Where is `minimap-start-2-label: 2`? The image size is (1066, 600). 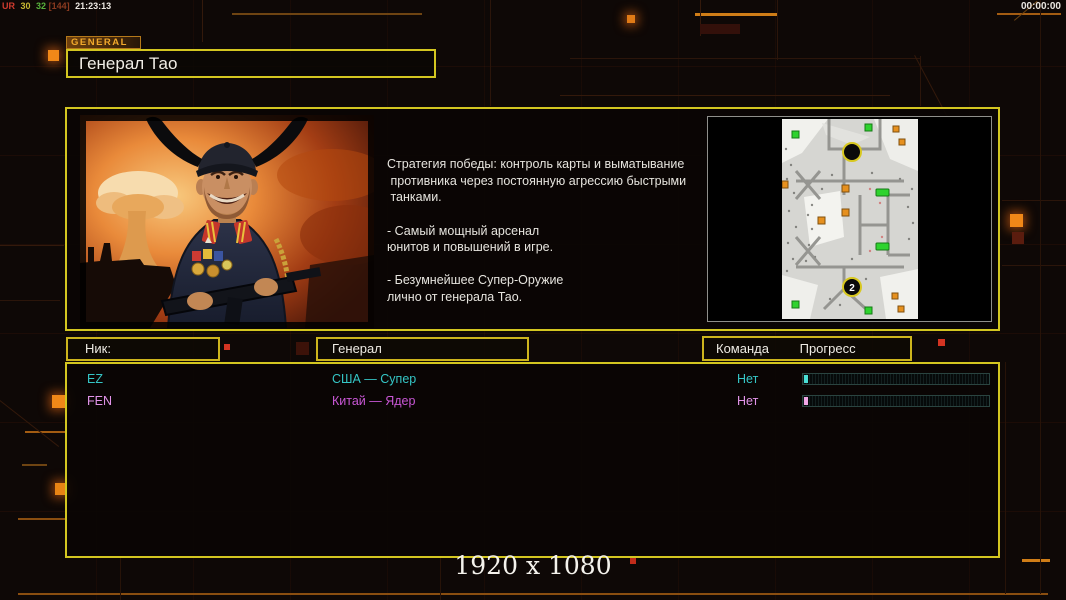 minimap-start-2-label: 2 is located at coordinates (852, 288).